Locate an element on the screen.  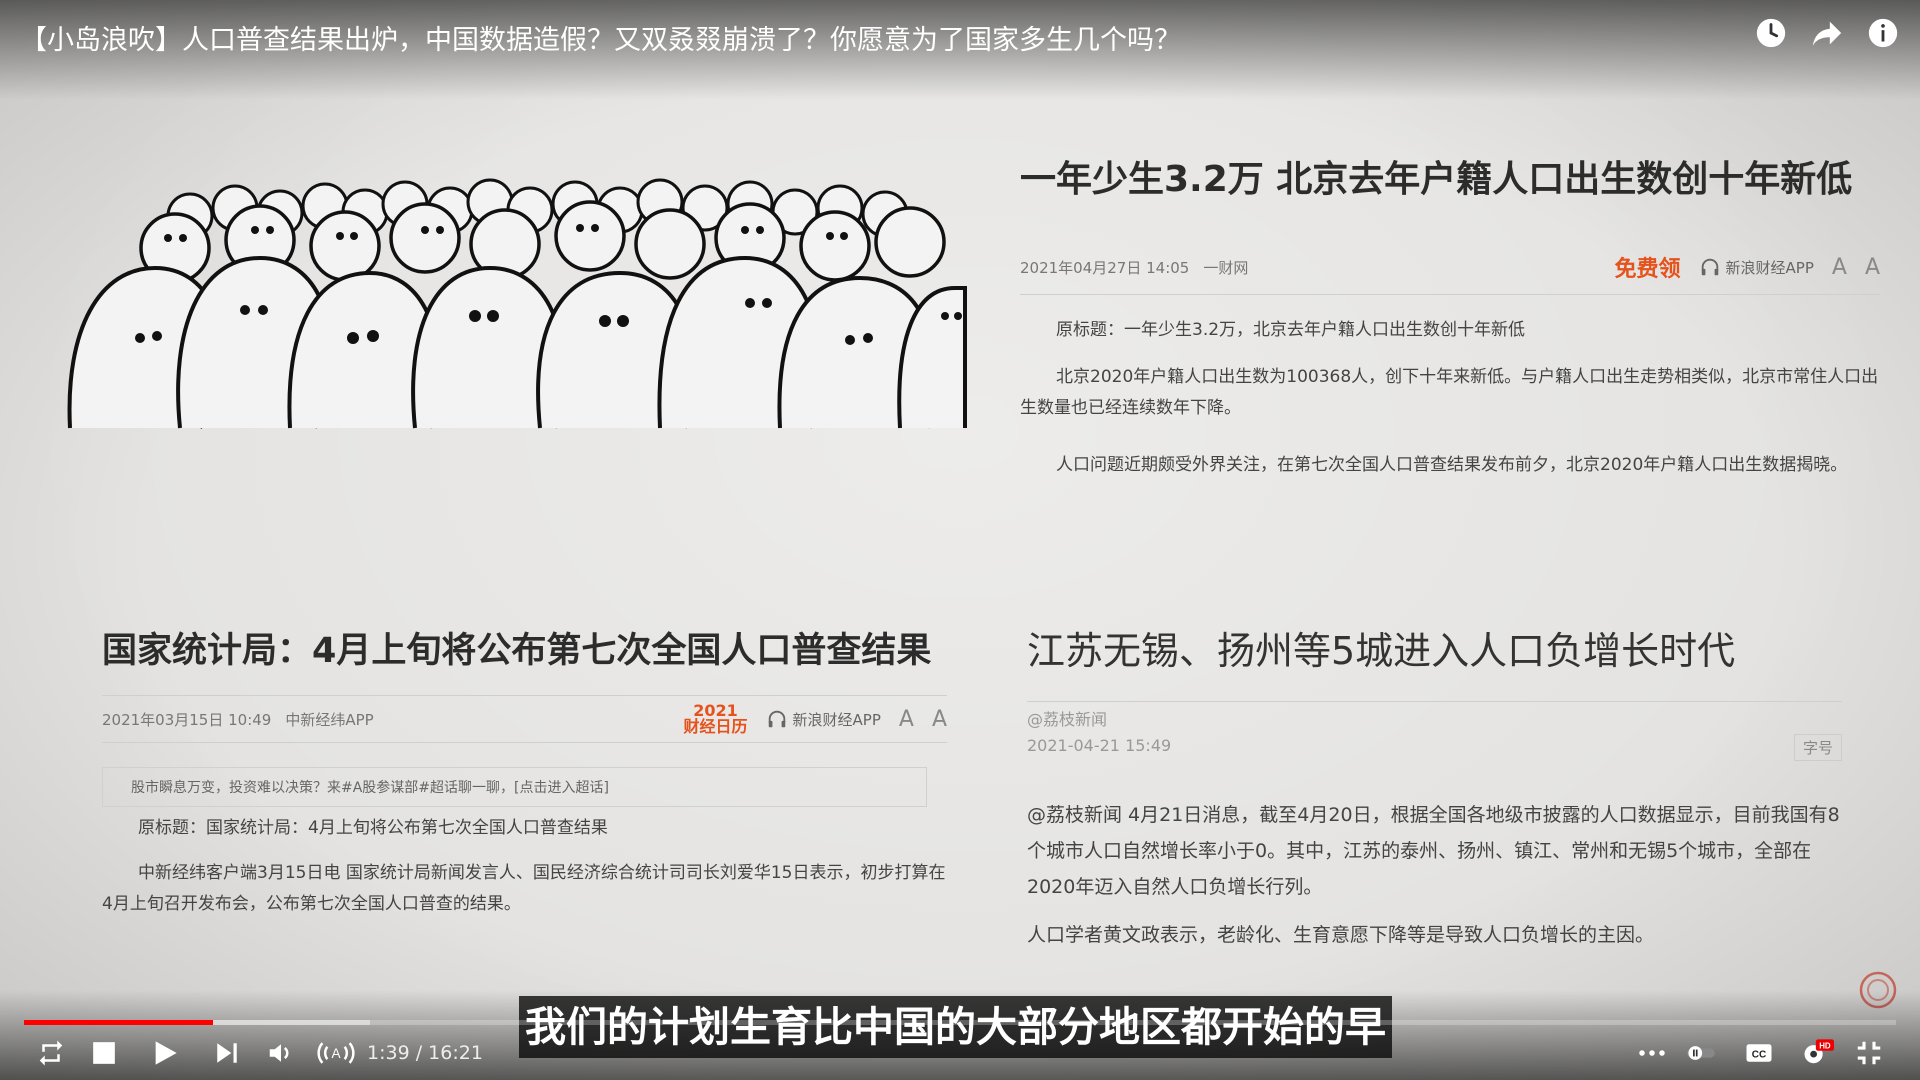
captions-icon: CC is located at coordinates (1759, 1053).